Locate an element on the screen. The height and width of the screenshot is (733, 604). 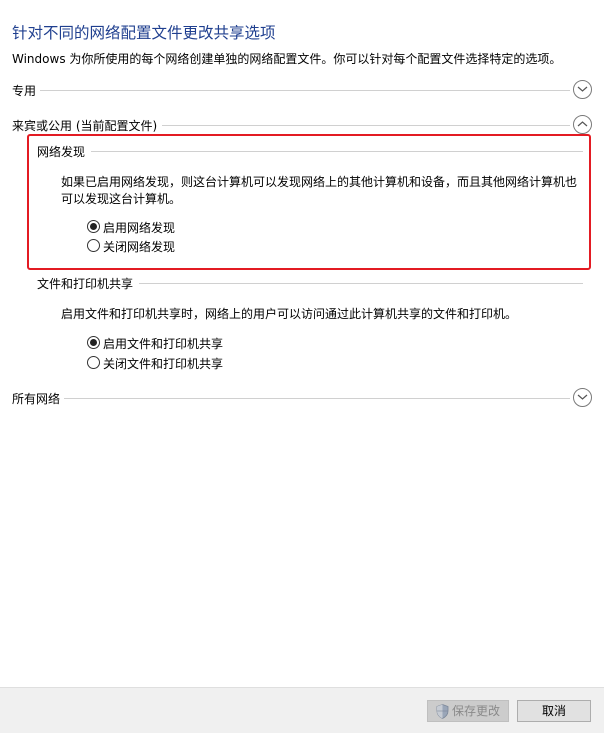
file-printer-sharing-header: 文件和打印机共享 is located at coordinates (310, 285).